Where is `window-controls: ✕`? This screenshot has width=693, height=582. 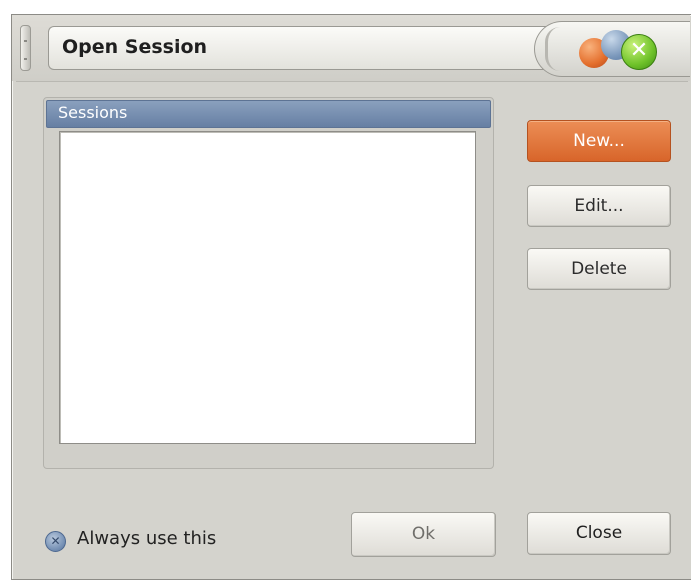 window-controls: ✕ is located at coordinates (612, 49).